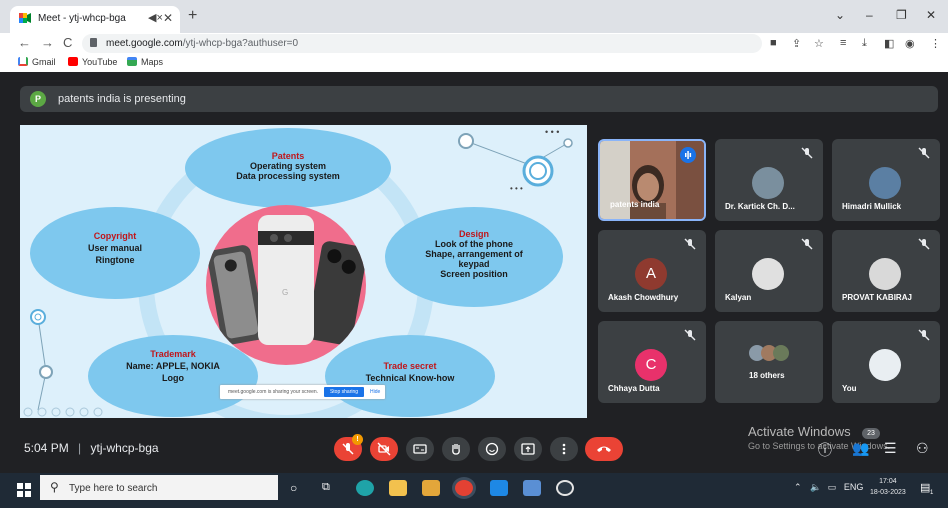  What do you see at coordinates (474, 63) in the screenshot?
I see `bookmarks-bar: Gmail YouTube Maps` at bounding box center [474, 63].